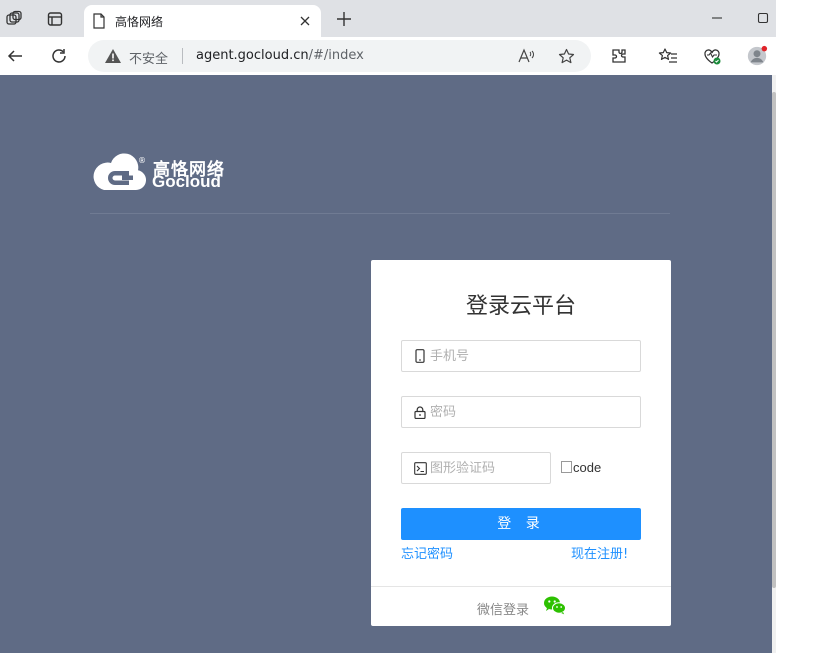 This screenshot has width=819, height=653. Describe the element at coordinates (388, 18) in the screenshot. I see `browser-tab-bar: 高恪网络` at that location.